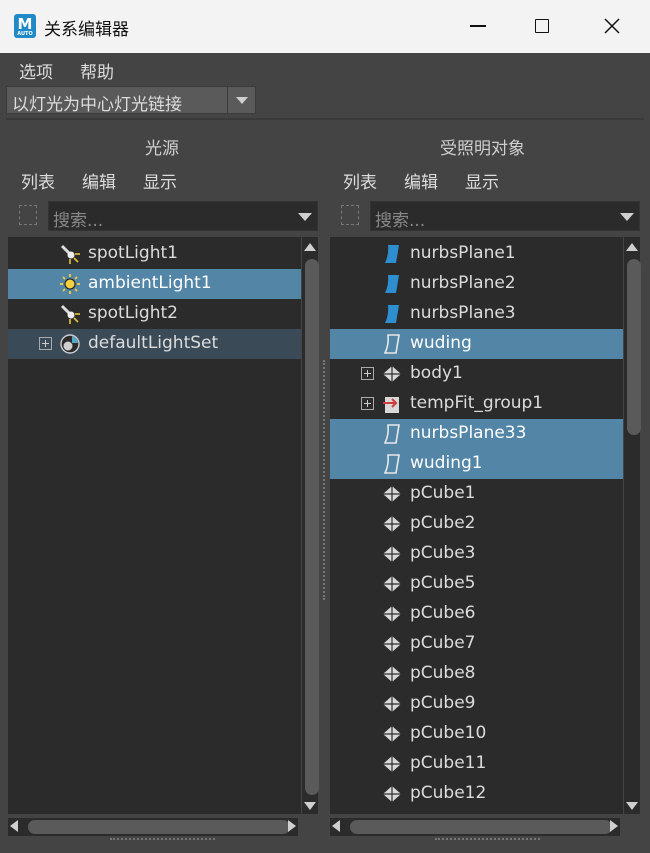 The image size is (650, 853). I want to click on left-menu-edit: 编辑, so click(99, 180).